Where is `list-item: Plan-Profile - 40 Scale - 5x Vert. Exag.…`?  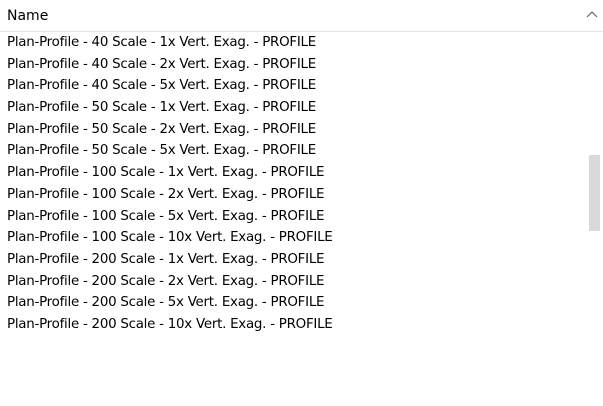
list-item: Plan-Profile - 40 Scale - 5x Vert. Exag.… is located at coordinates (293, 86).